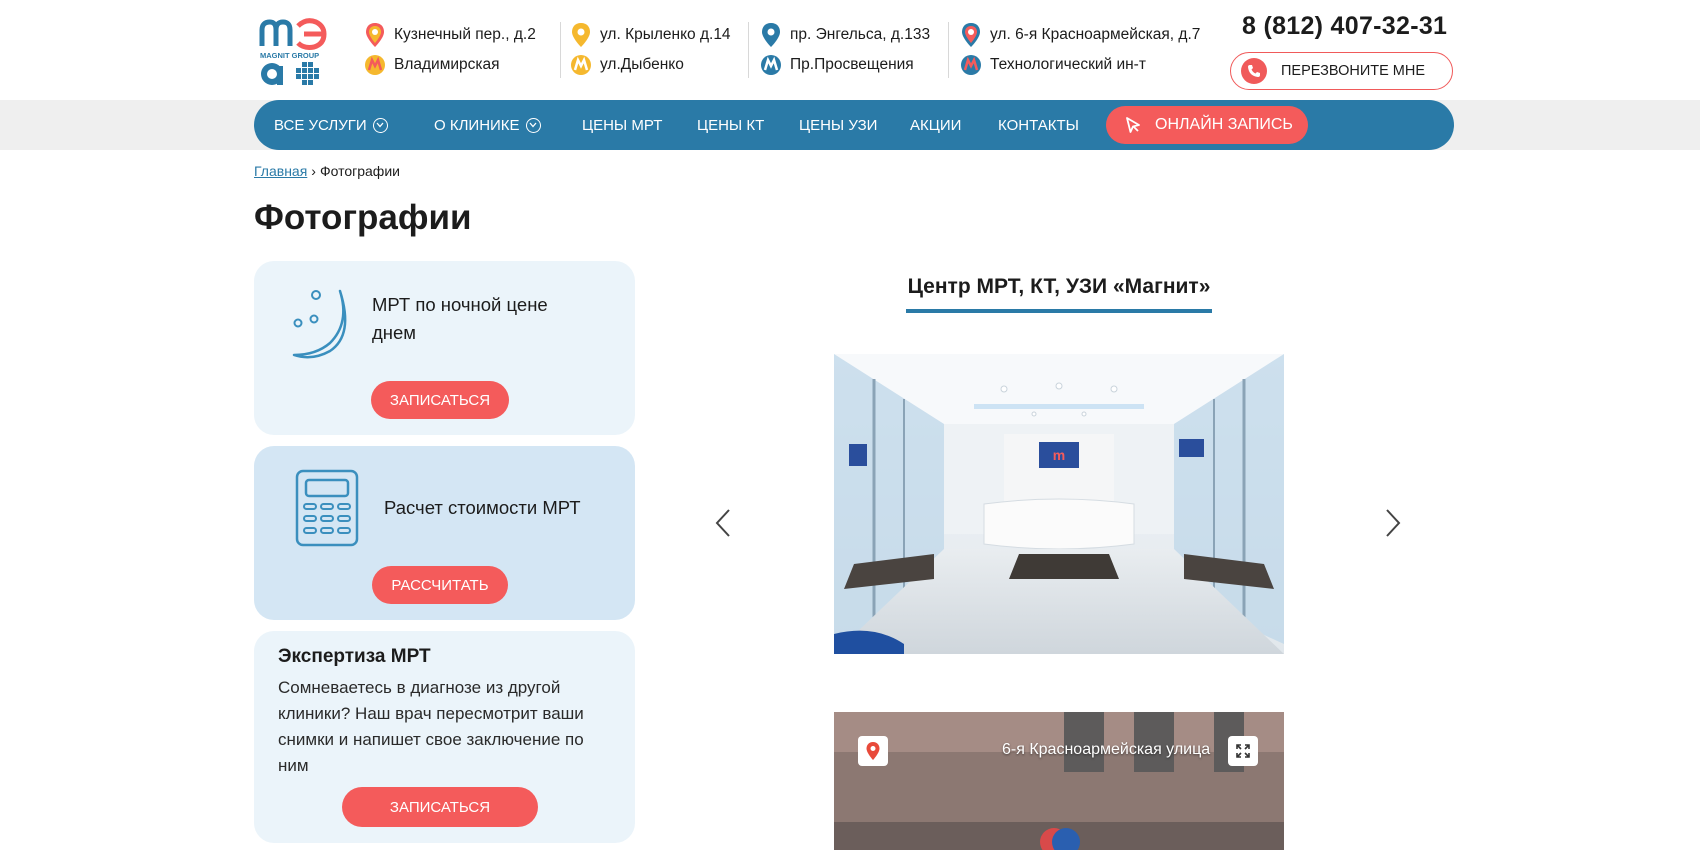  I want to click on phone-icon, so click(1254, 71).